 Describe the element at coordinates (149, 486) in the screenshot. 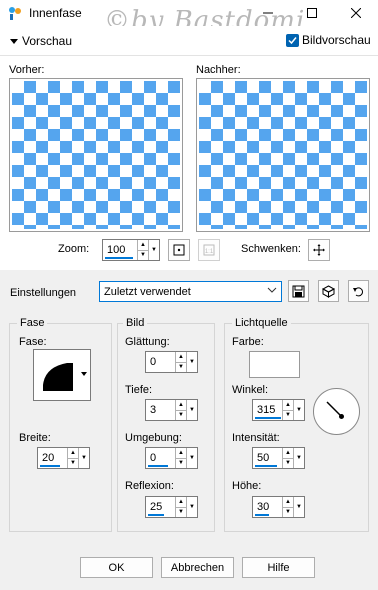

I see `reflexion-label: Reflexion:` at that location.